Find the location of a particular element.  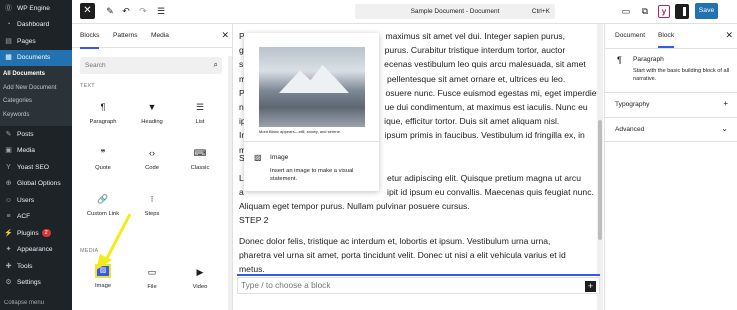

admin-menu-label: Settings is located at coordinates (29, 283).